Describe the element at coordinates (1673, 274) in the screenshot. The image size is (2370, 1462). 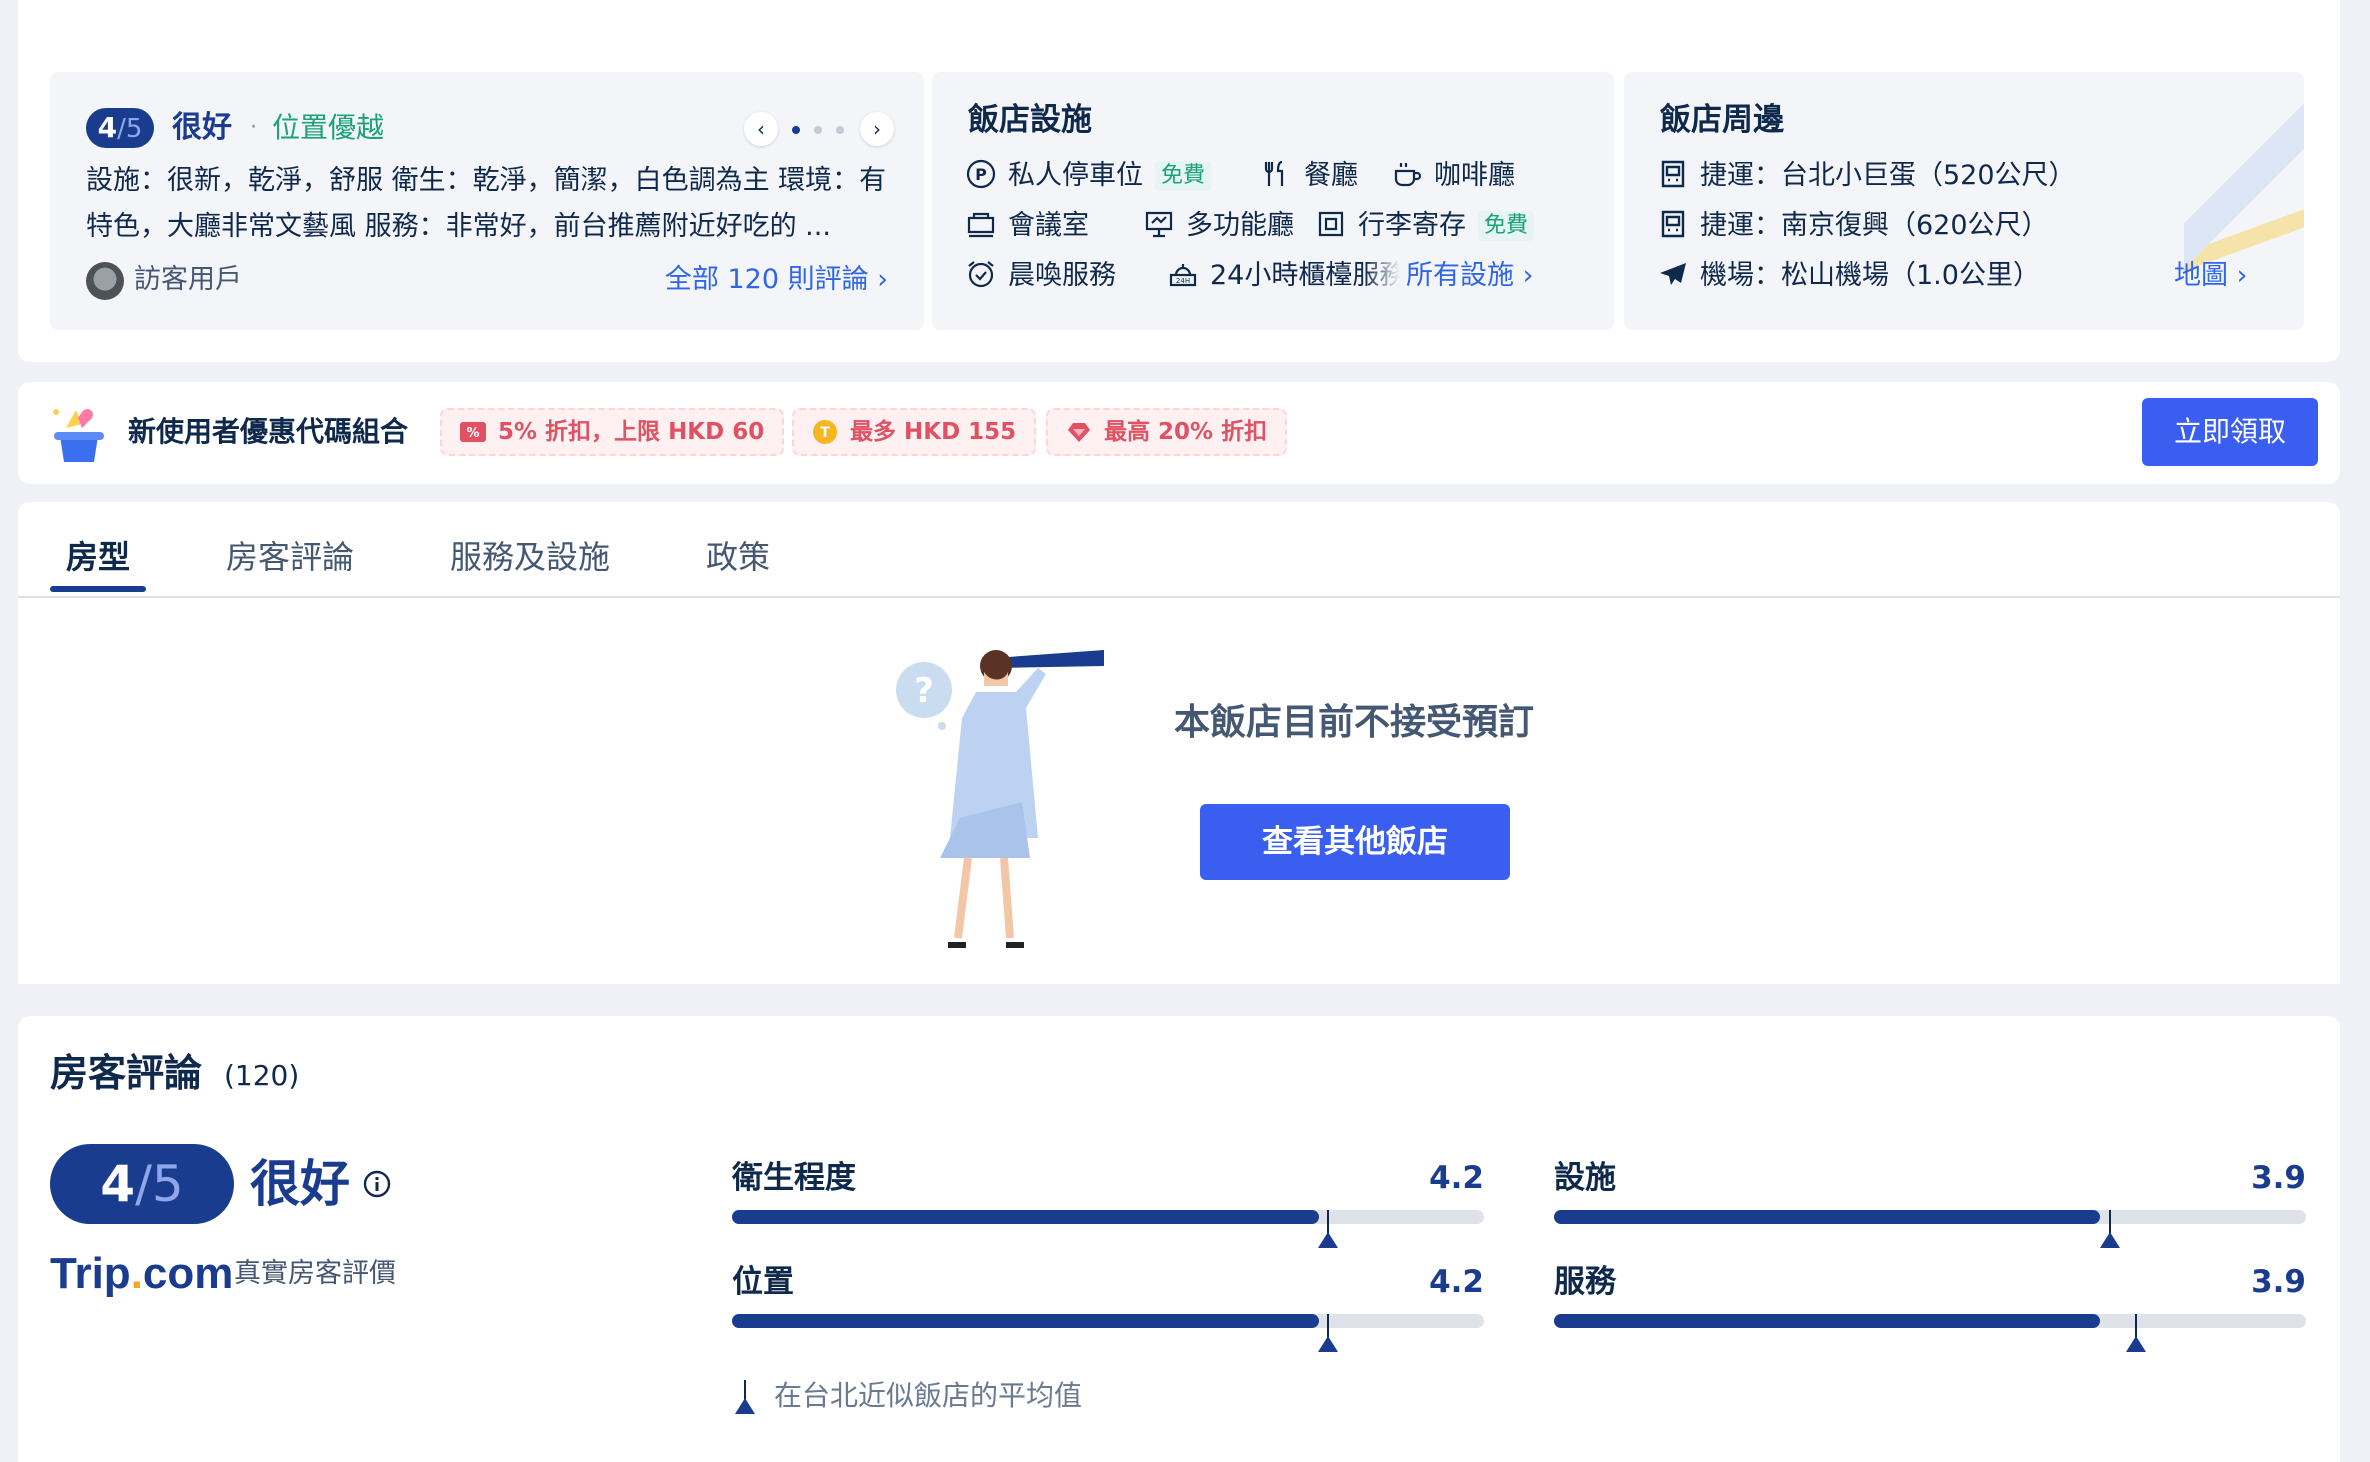
I see `airplane-icon` at that location.